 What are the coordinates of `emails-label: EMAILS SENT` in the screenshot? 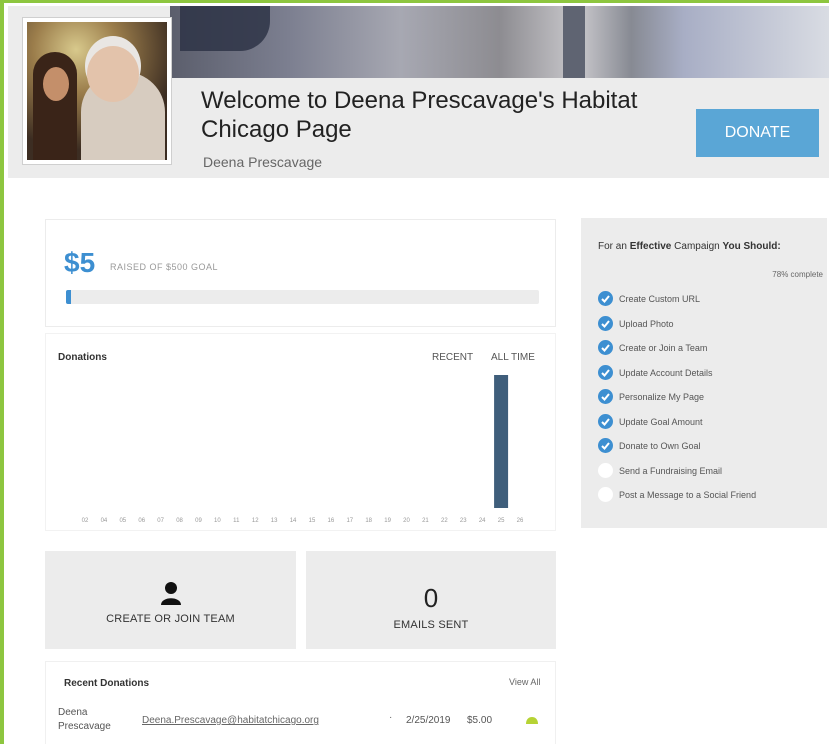 It's located at (431, 625).